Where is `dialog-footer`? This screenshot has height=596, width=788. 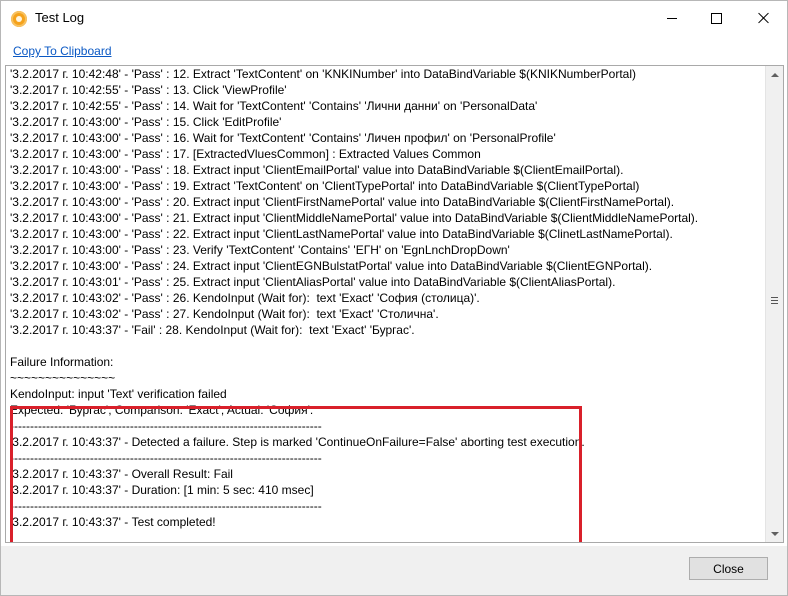
dialog-footer is located at coordinates (394, 570).